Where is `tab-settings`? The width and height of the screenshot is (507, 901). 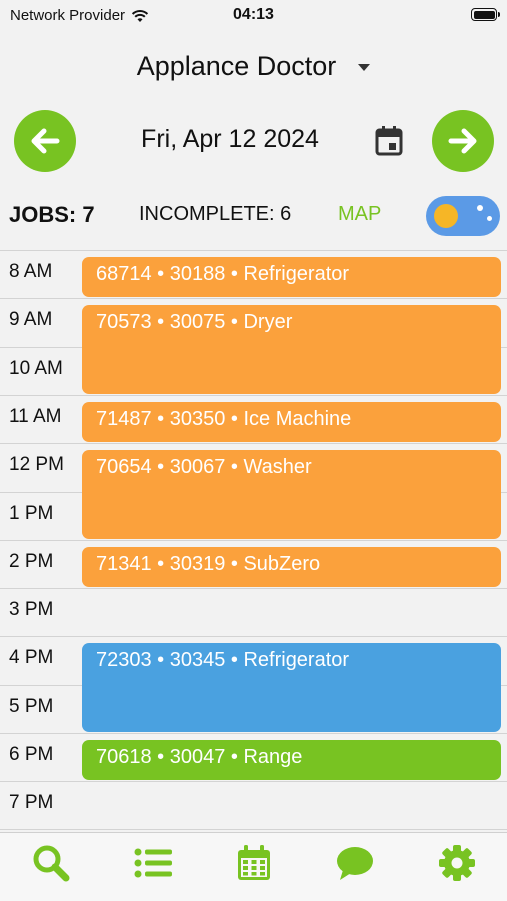
tab-settings is located at coordinates (457, 863).